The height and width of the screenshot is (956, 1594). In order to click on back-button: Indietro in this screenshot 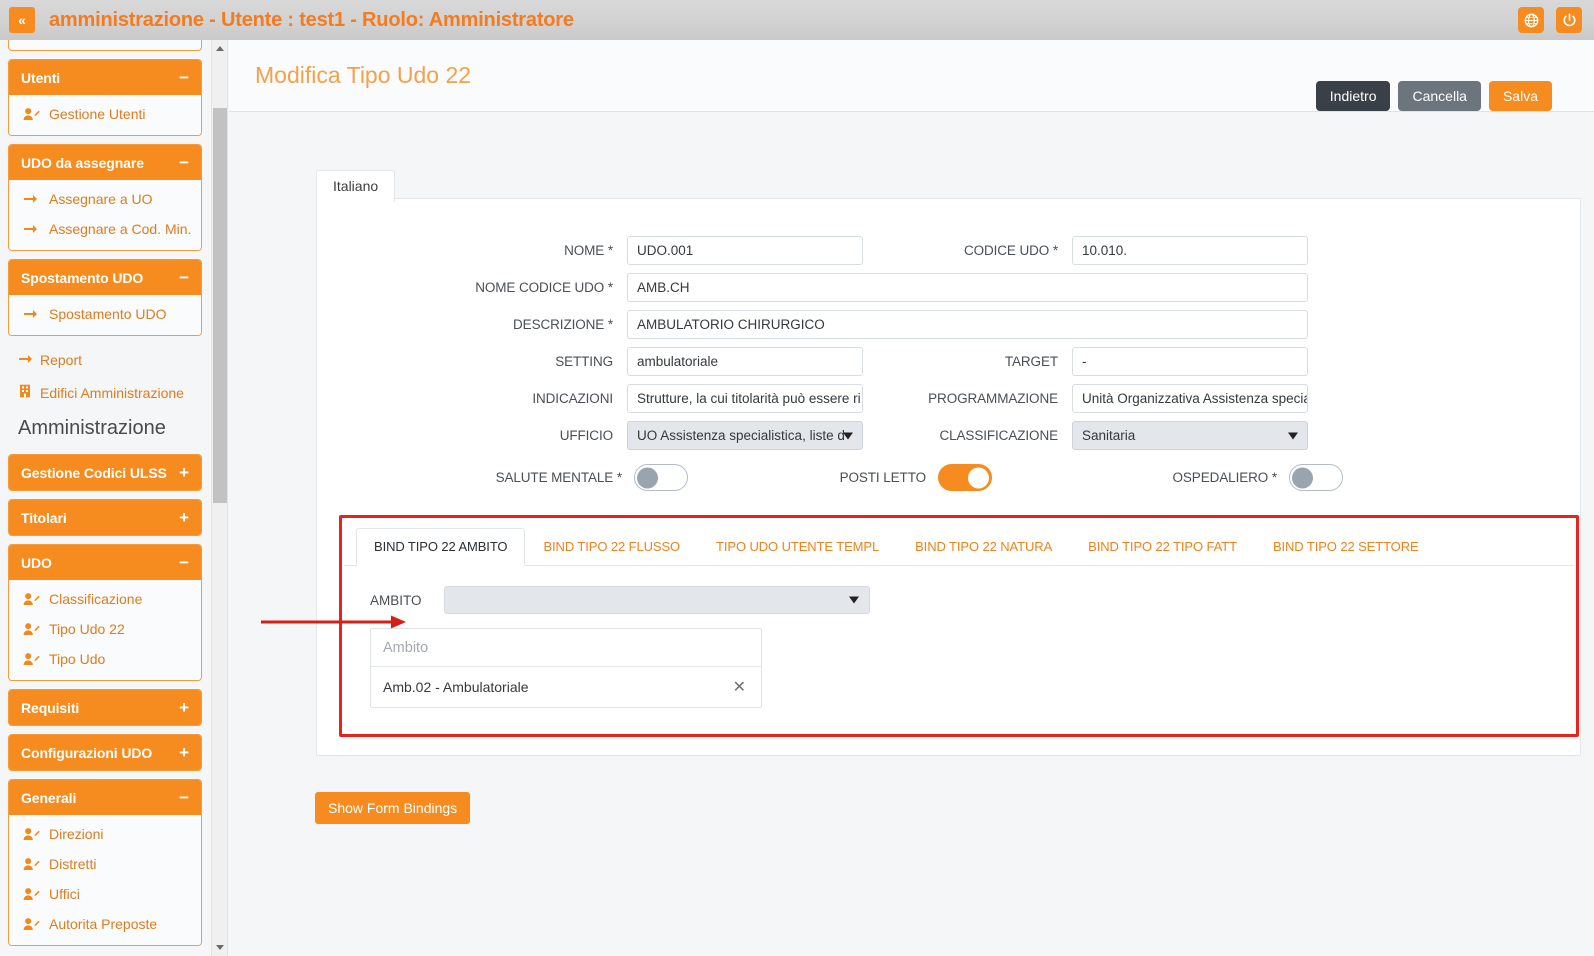, I will do `click(1353, 96)`.